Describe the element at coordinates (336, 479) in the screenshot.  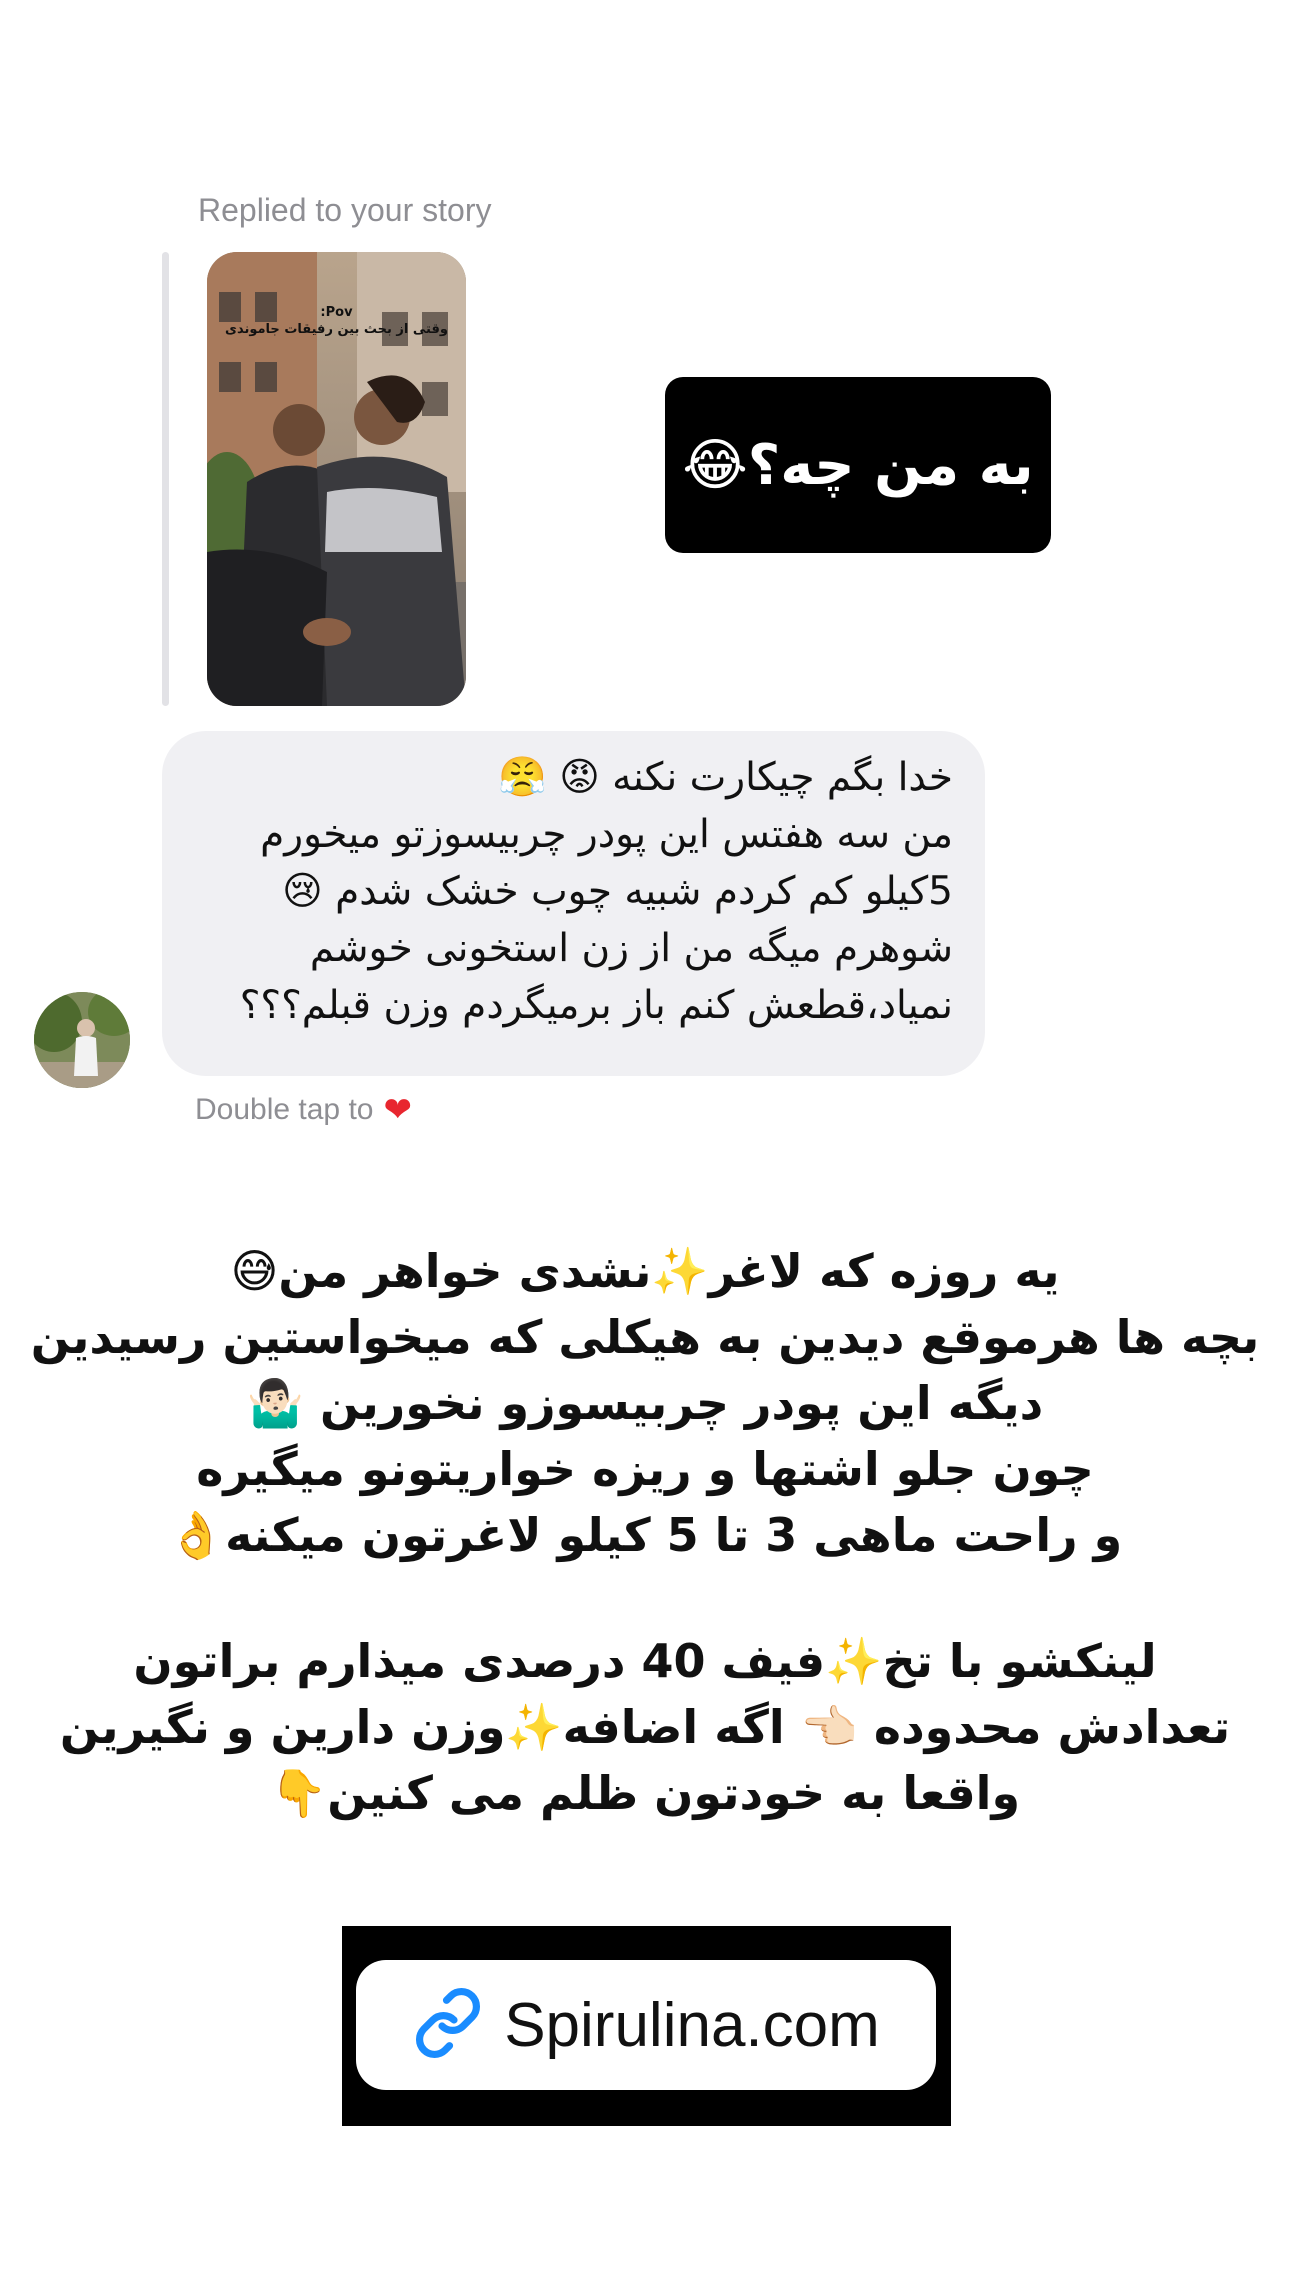
I see `story-thumbnail: Pov: وقتی از بحث بین رفیقات جاموندی` at that location.